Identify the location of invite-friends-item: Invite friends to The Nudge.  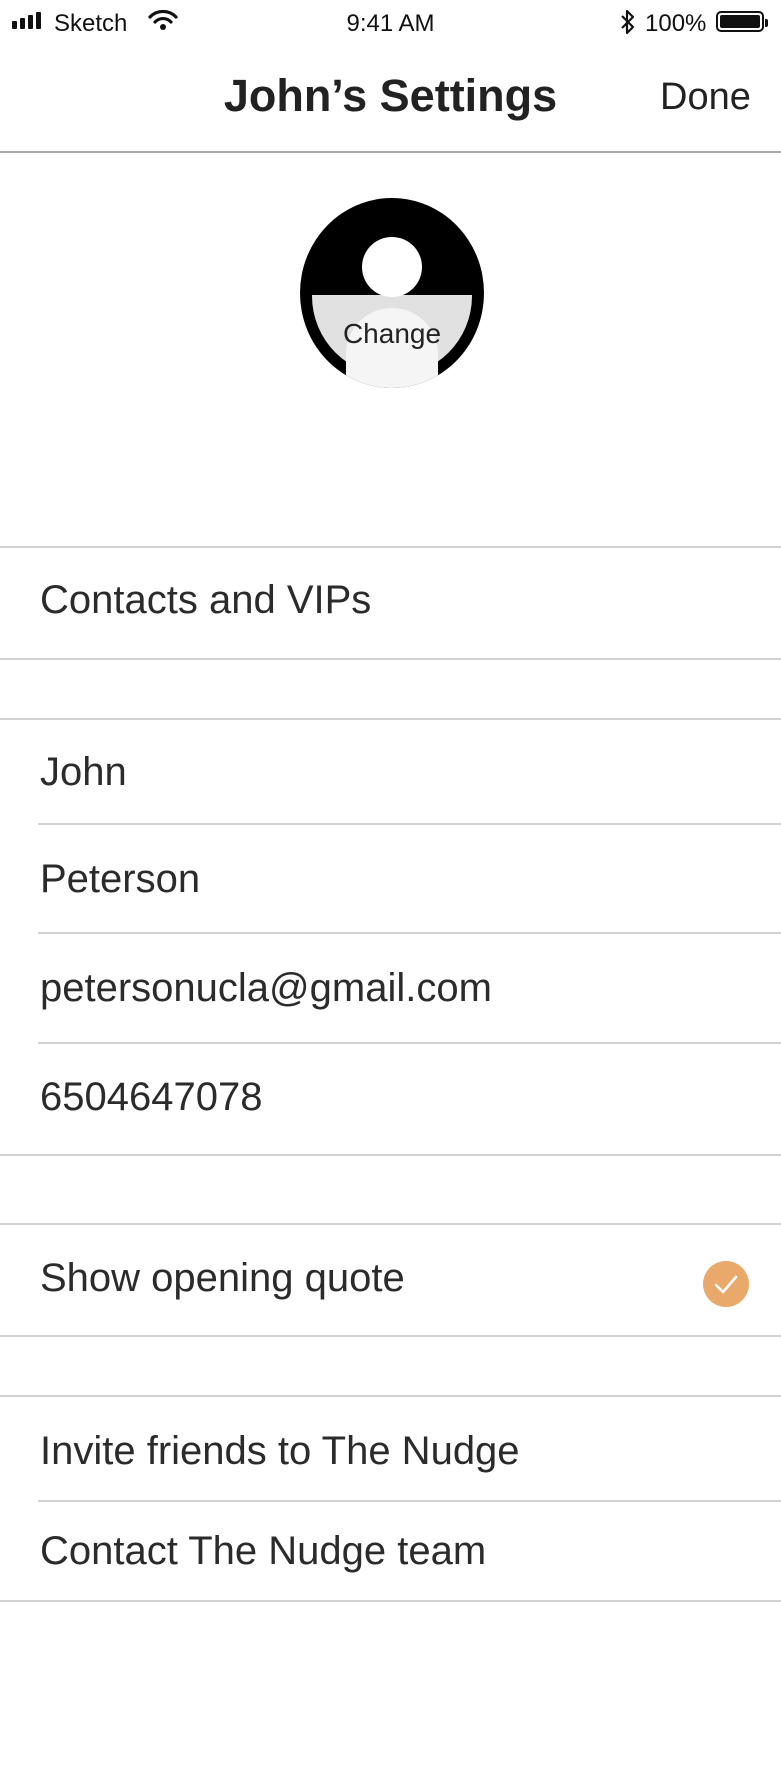
(280, 1451).